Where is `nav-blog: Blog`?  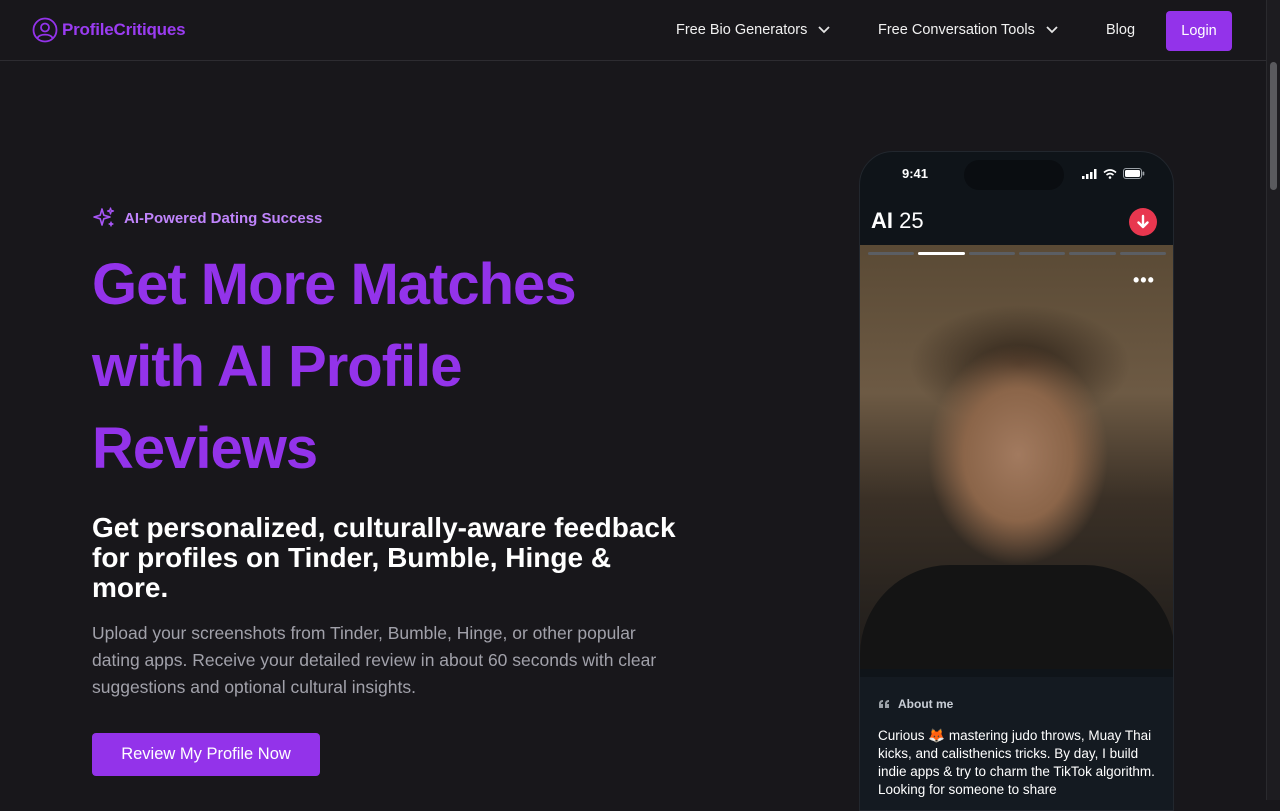
nav-blog: Blog is located at coordinates (1120, 30).